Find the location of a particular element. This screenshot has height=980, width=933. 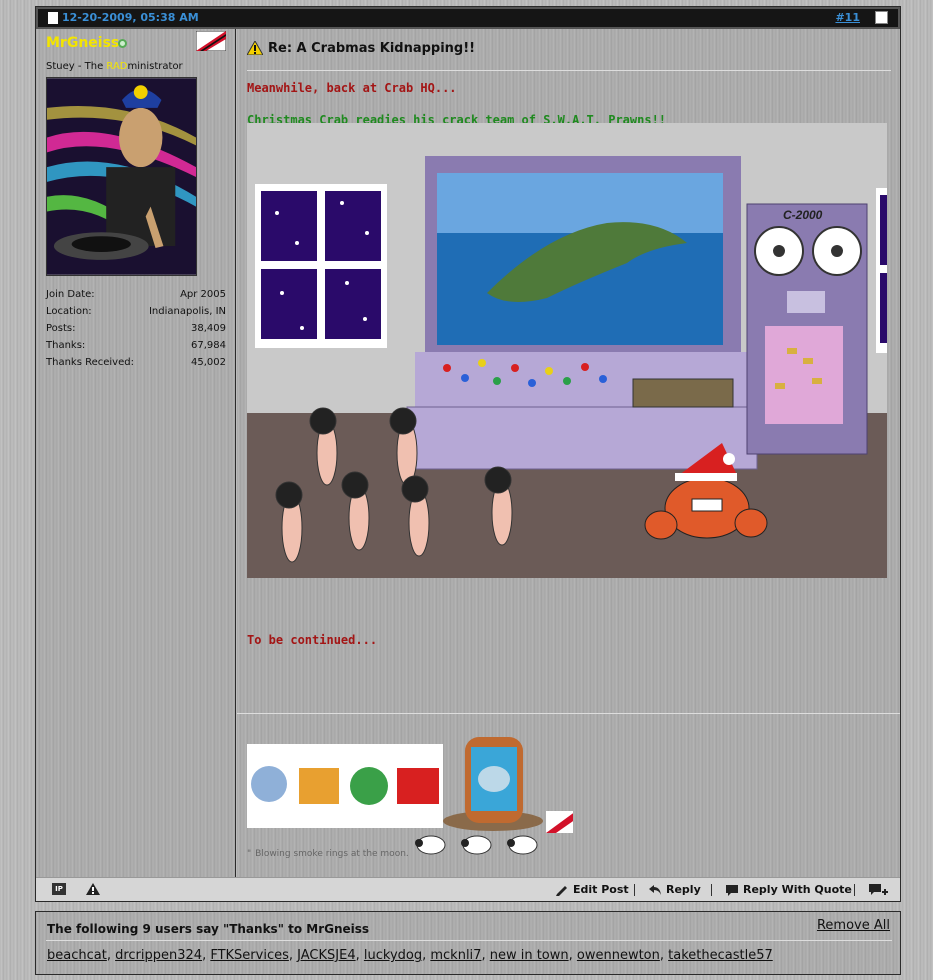

stat-posts: Posts: 38,409 is located at coordinates (136, 328).